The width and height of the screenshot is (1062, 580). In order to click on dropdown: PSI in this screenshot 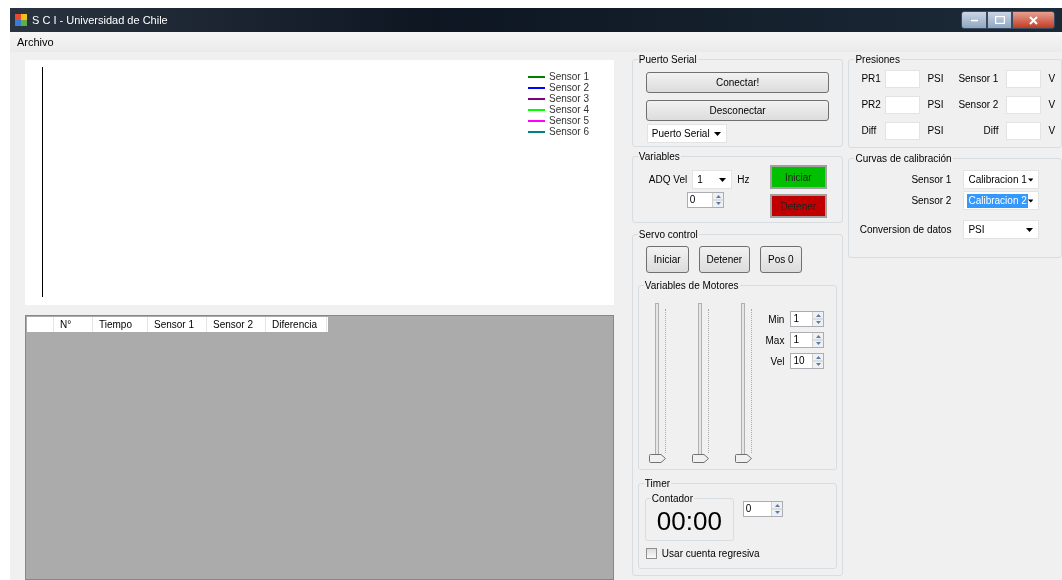, I will do `click(1001, 229)`.